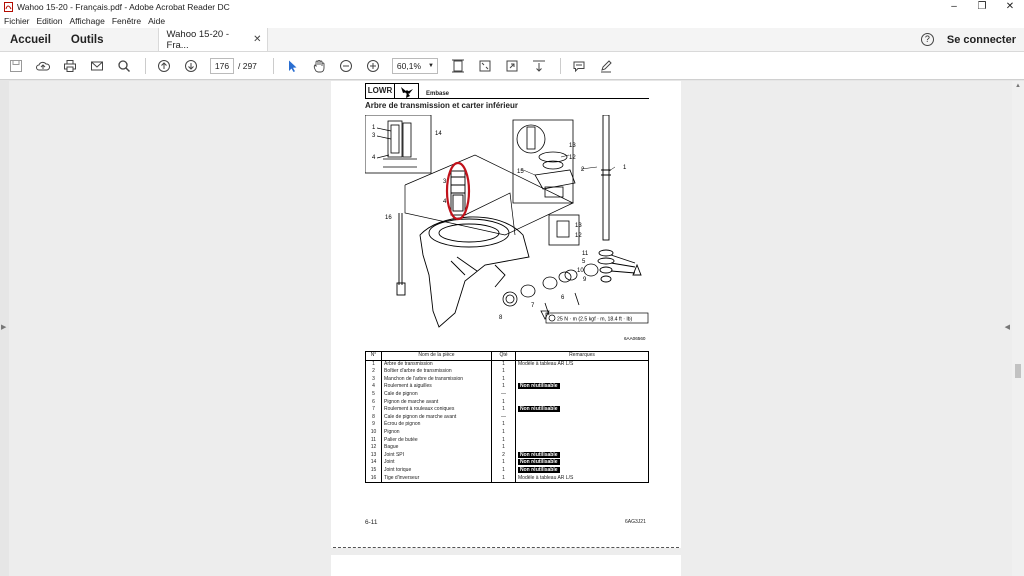 The width and height of the screenshot is (1024, 576). Describe the element at coordinates (981, 40) in the screenshot. I see `sign-in-link: Se connecter` at that location.